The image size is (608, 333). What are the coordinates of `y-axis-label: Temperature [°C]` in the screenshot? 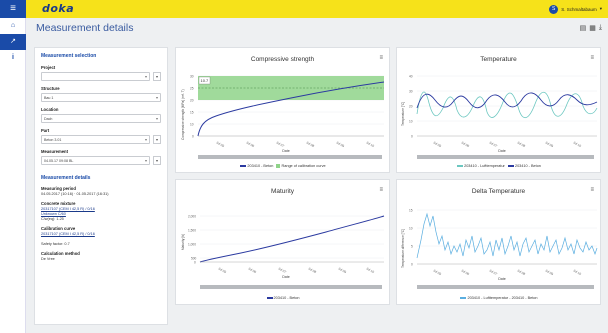 It's located at (403, 114).